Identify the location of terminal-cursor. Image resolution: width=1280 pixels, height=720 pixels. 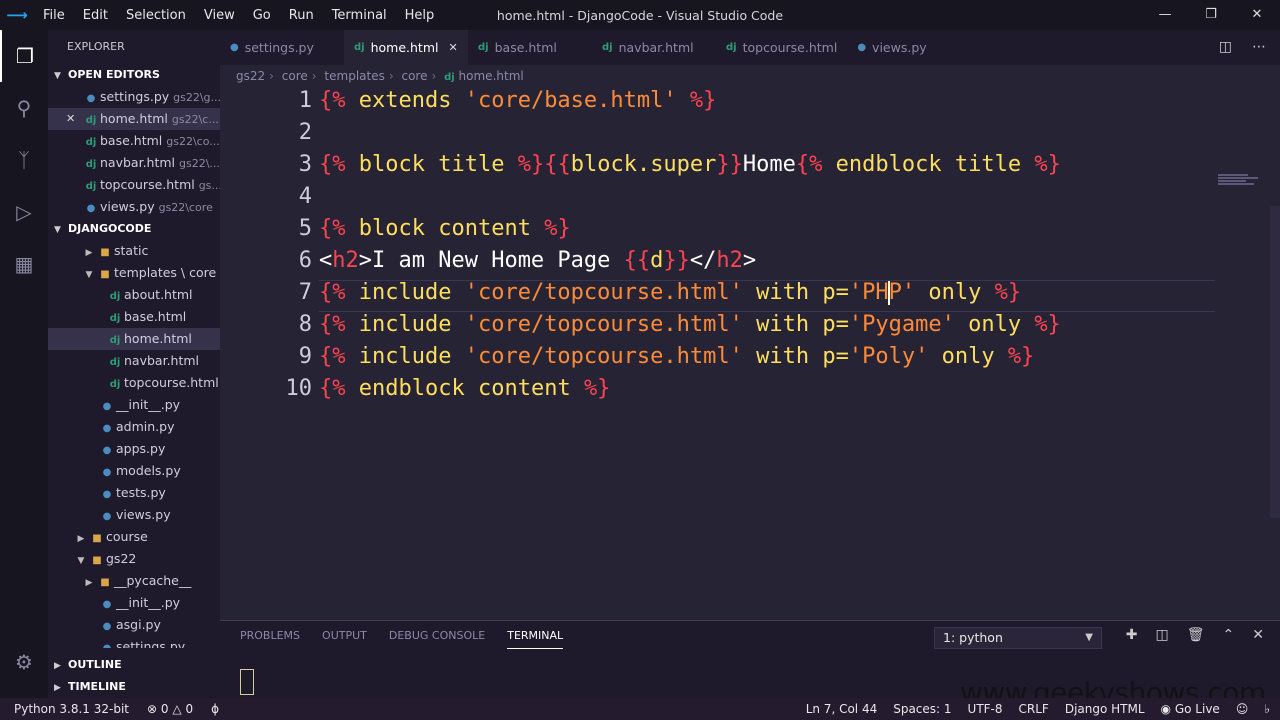
(247, 682).